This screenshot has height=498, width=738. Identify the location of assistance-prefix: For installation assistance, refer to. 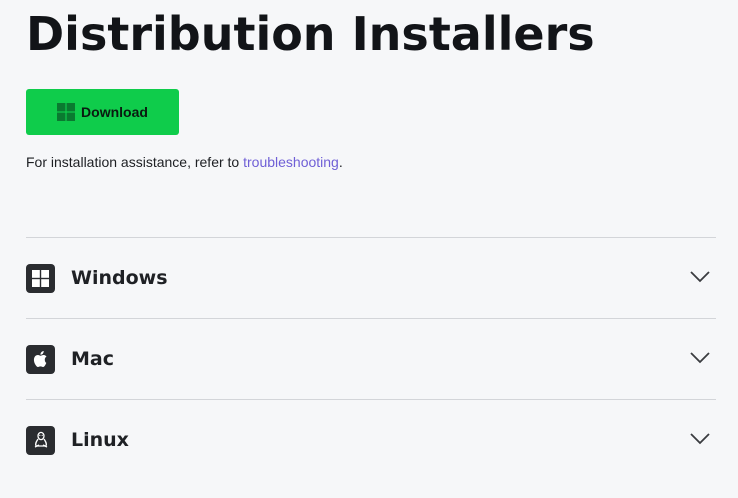
(135, 162).